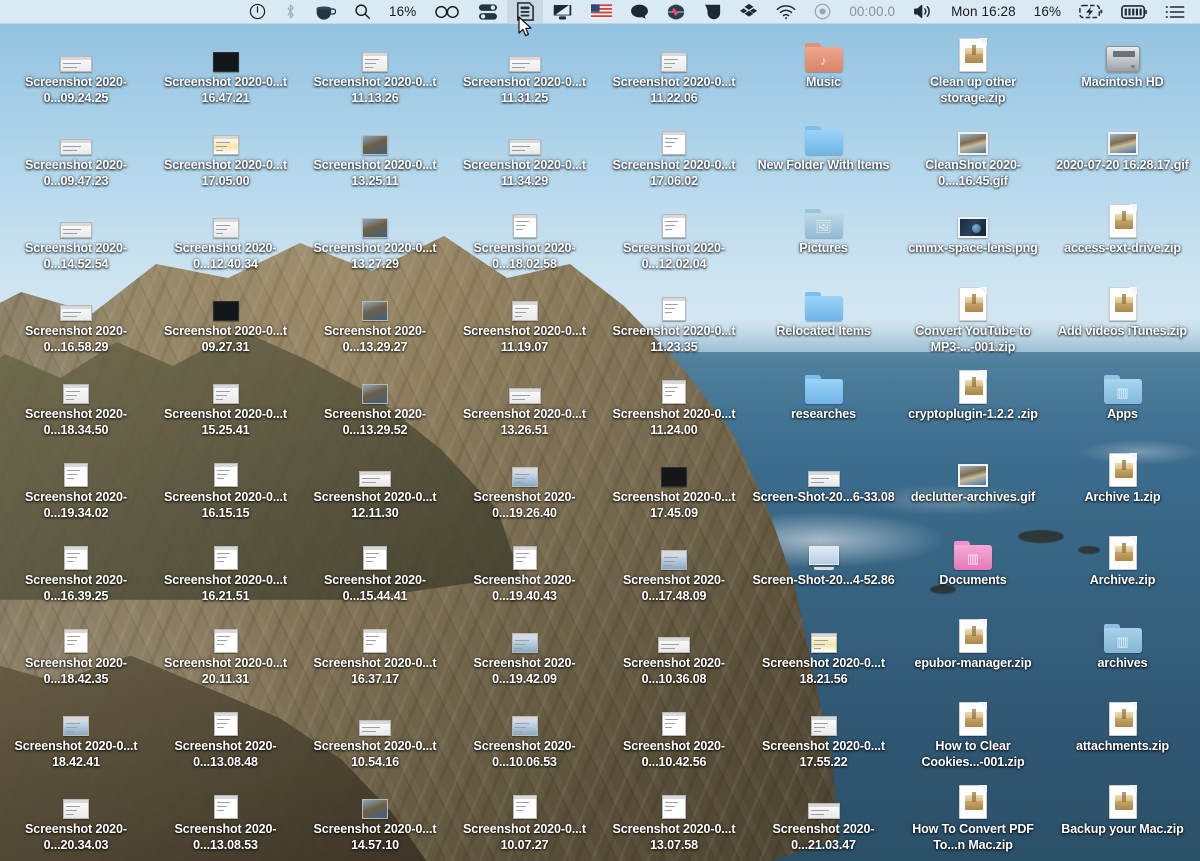 Image resolution: width=1200 pixels, height=861 pixels. I want to click on desktop-icon: Screenshot 2020-0...t 18.42.41, so click(76, 732).